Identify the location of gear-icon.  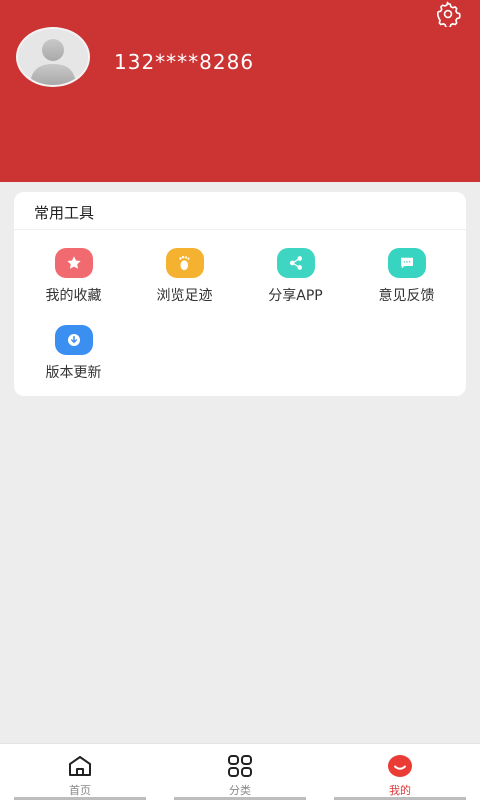
(448, 16).